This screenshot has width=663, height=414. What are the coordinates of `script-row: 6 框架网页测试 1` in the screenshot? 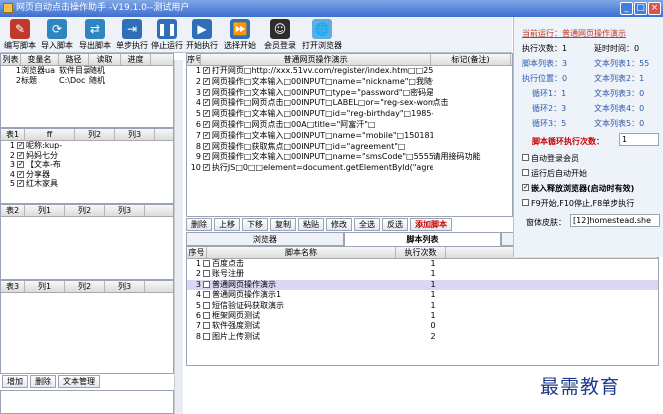 It's located at (422, 316).